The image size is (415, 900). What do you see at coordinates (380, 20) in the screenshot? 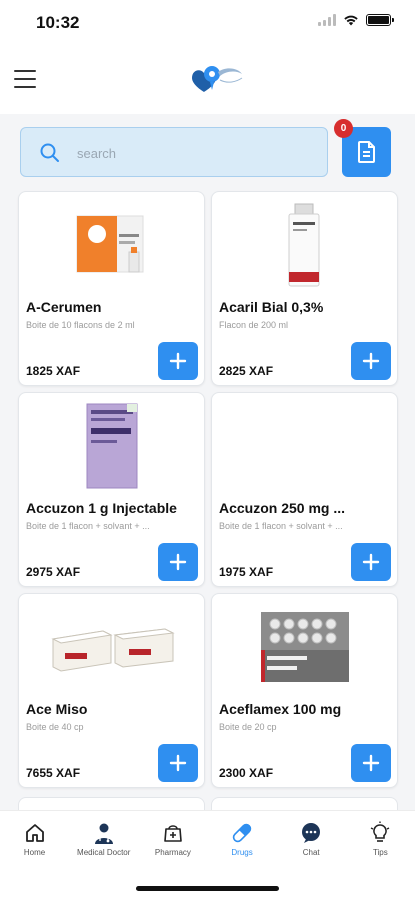
I see `battery-icon` at bounding box center [380, 20].